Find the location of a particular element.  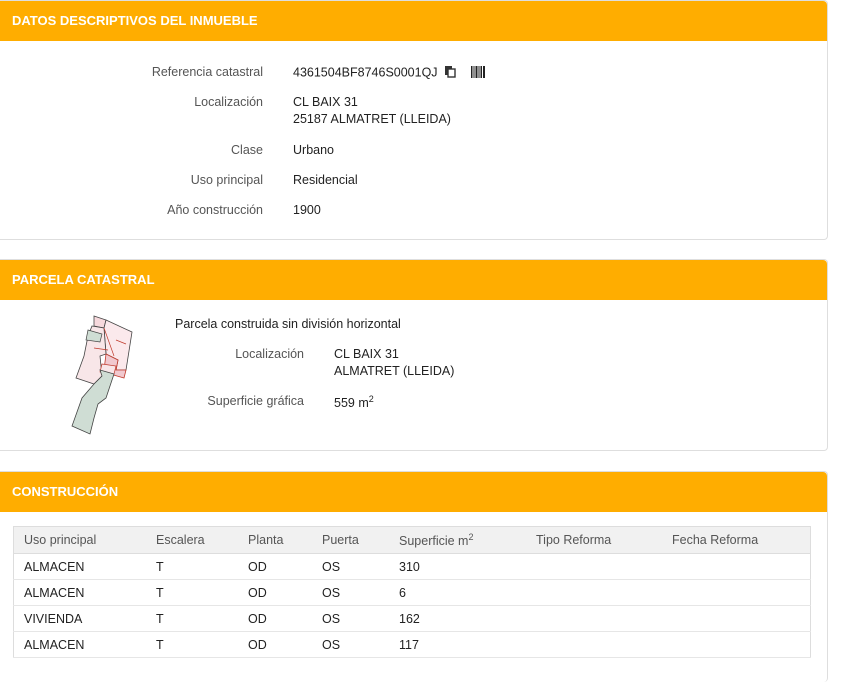

parcela-loc-line2: ALMATRET (LLEIDA) is located at coordinates (394, 371).